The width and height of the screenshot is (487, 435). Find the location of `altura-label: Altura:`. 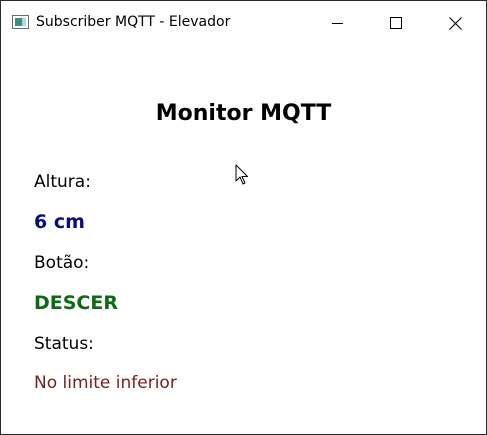

altura-label: Altura: is located at coordinates (62, 182).